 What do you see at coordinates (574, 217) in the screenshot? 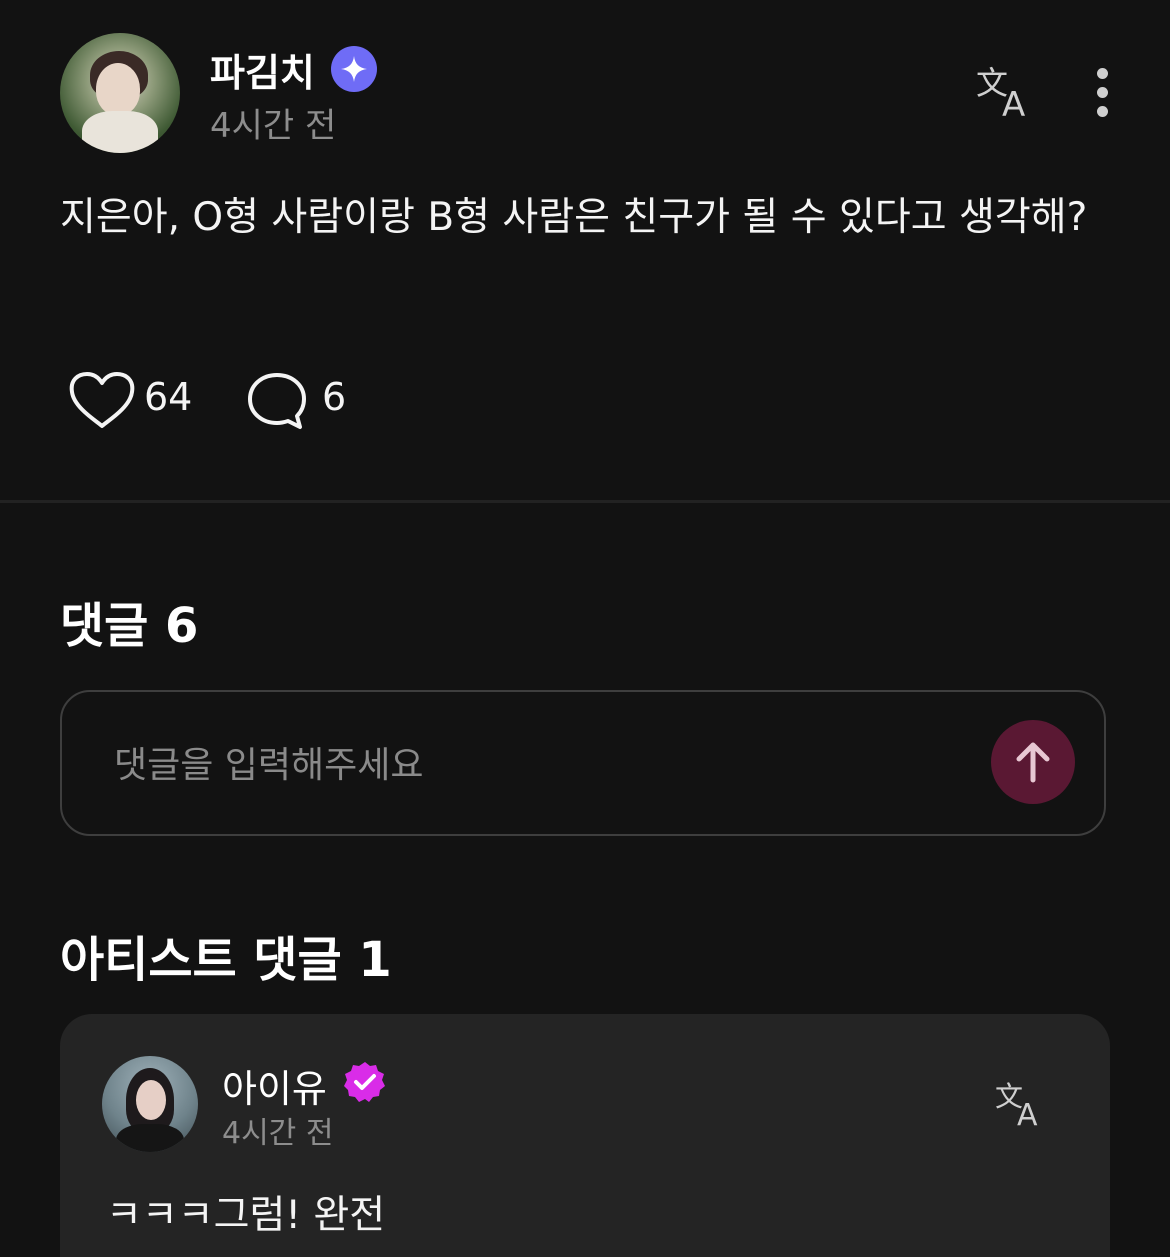
I see `post-body: 지은아, O형 사람이랑 B형 사람은 친구가 될 수 있다고 생각해?` at bounding box center [574, 217].